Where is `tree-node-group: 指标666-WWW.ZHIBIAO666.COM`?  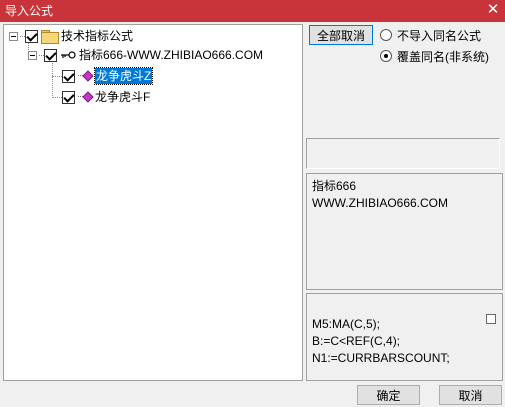
tree-node-group: 指标666-WWW.ZHIBIAO666.COM is located at coordinates (145, 55).